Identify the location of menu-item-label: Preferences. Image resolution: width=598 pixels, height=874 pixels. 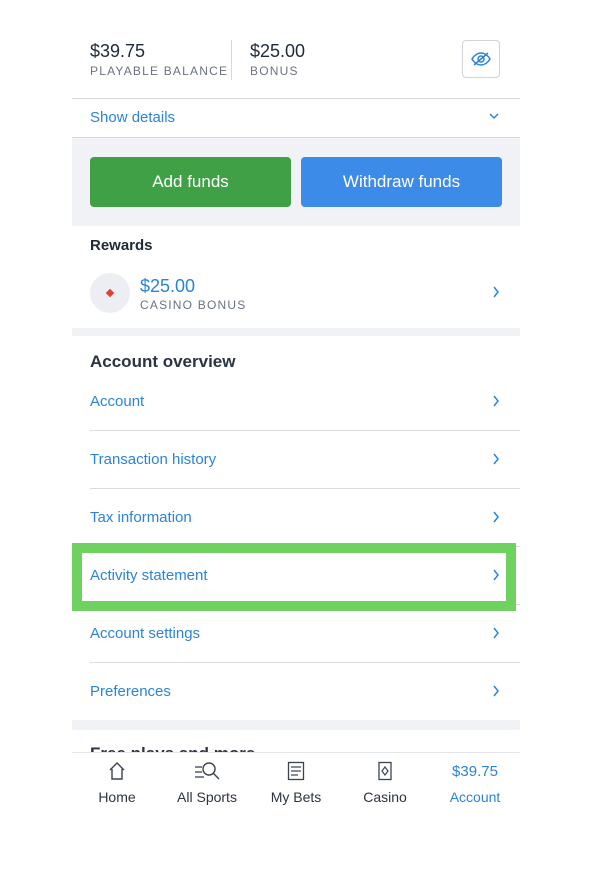
(130, 691).